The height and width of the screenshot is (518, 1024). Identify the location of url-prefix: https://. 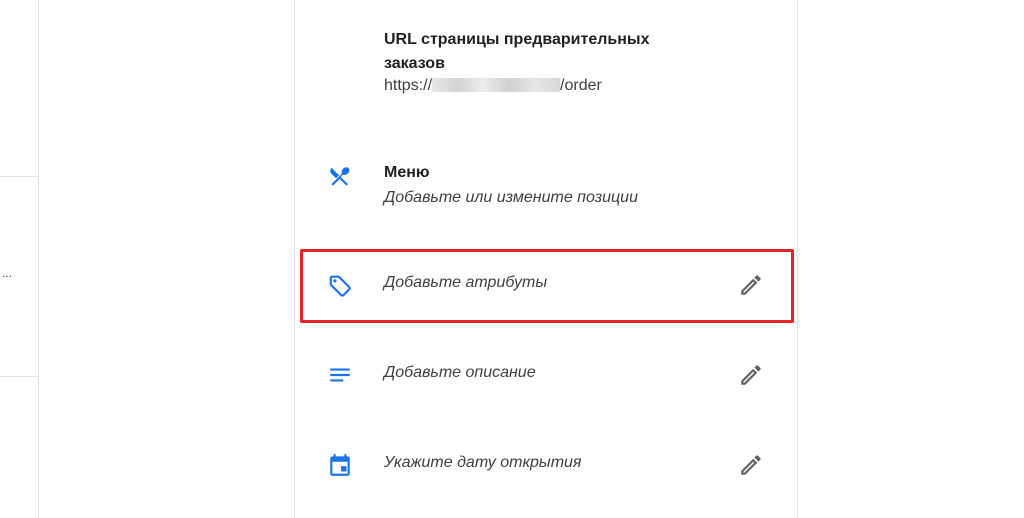
(408, 85).